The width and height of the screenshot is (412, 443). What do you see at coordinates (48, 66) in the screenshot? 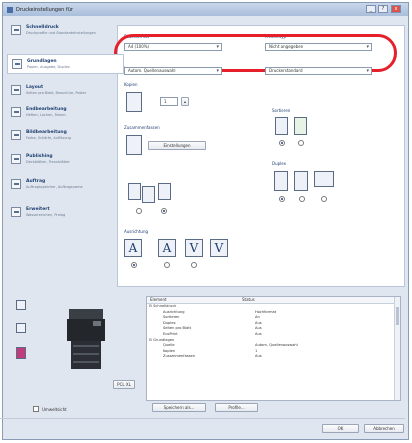
I see `sidebar-item-subtitle: Papier, Ausgabe, Duplex` at bounding box center [48, 66].